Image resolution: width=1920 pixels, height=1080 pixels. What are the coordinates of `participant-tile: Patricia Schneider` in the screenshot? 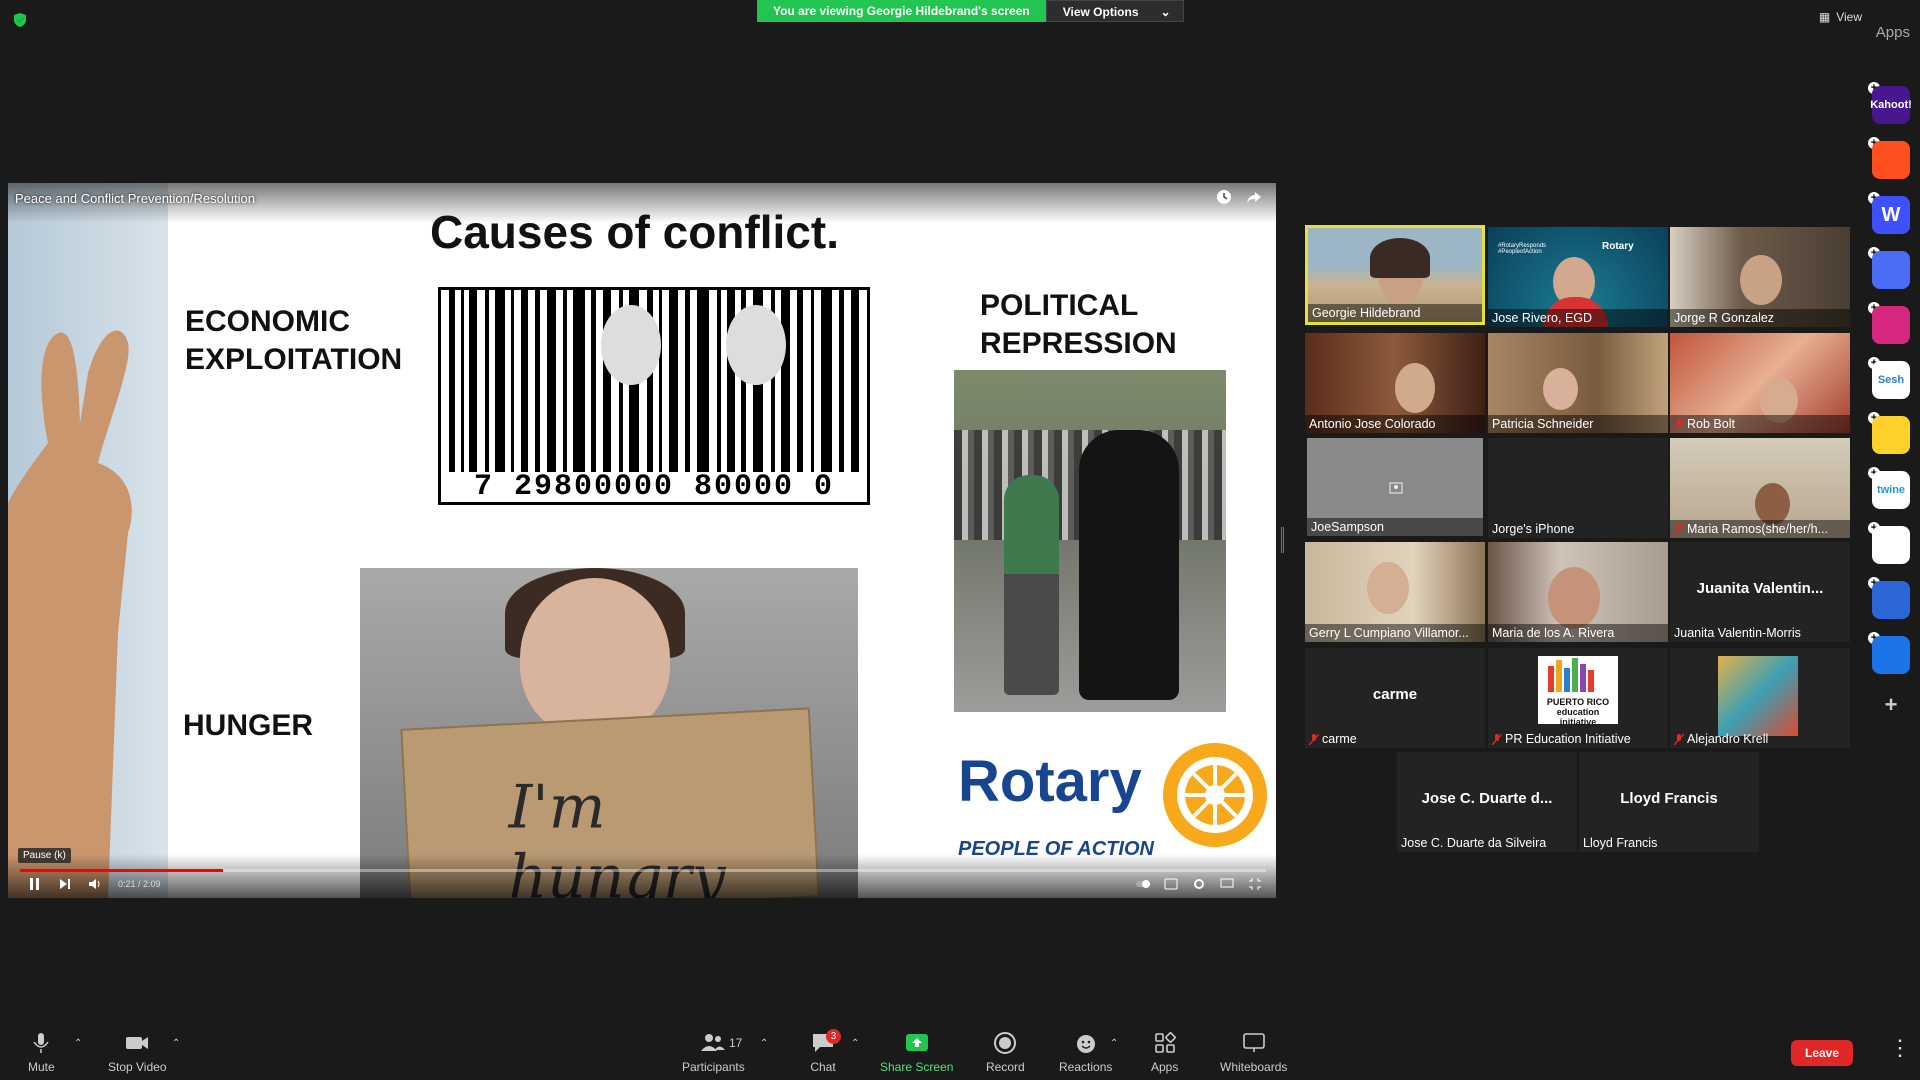 It's located at (1578, 383).